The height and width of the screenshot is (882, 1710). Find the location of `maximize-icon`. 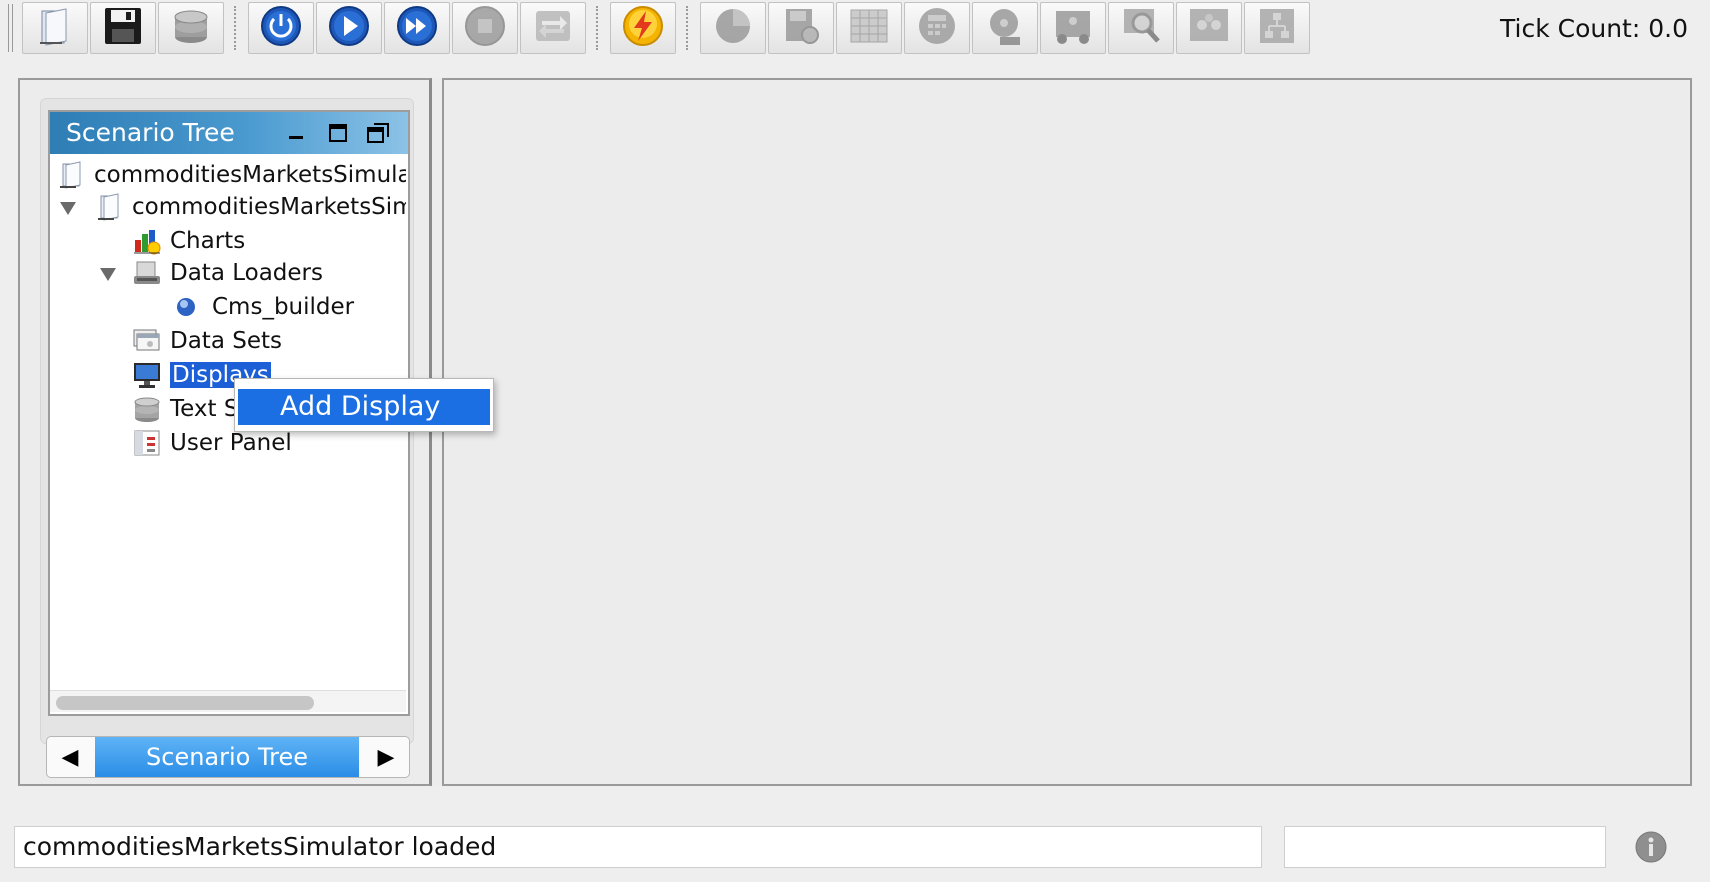

maximize-icon is located at coordinates (338, 133).